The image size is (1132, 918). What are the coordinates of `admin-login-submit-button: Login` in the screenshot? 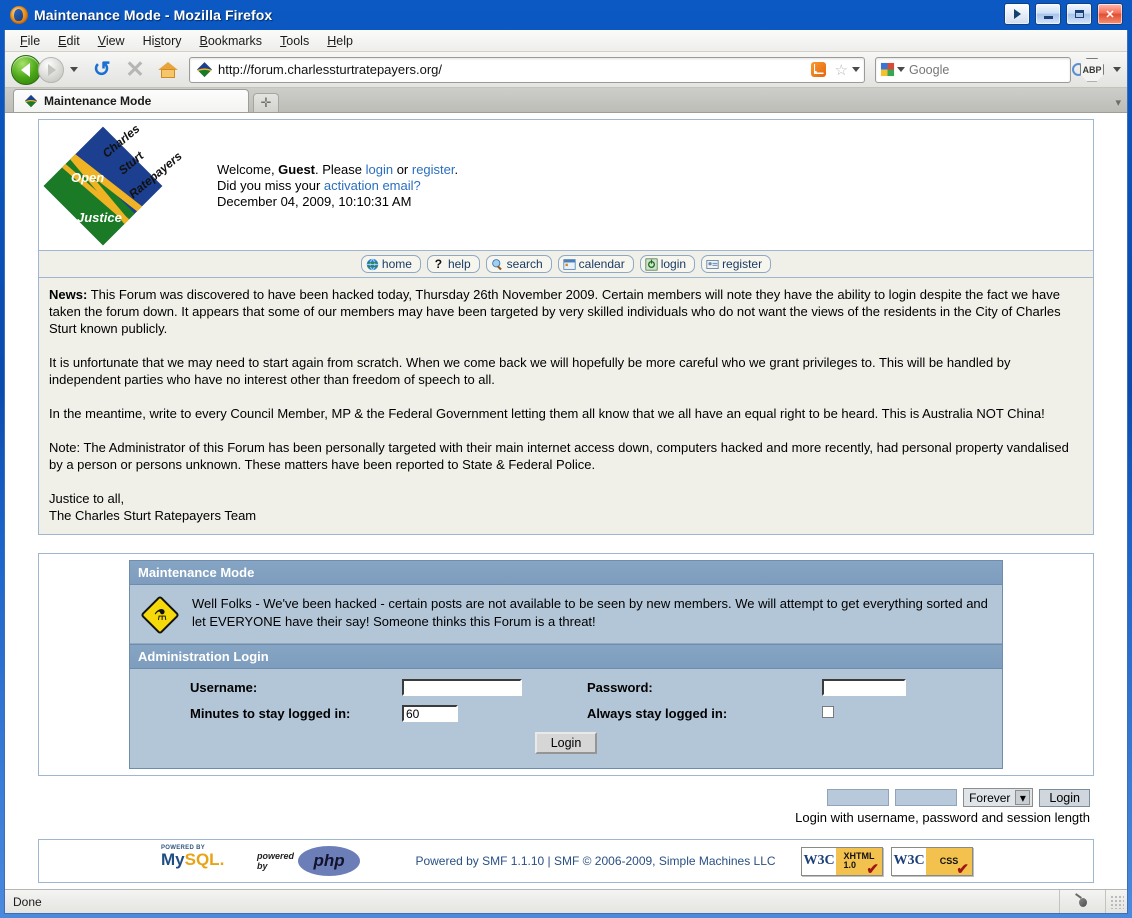 It's located at (566, 743).